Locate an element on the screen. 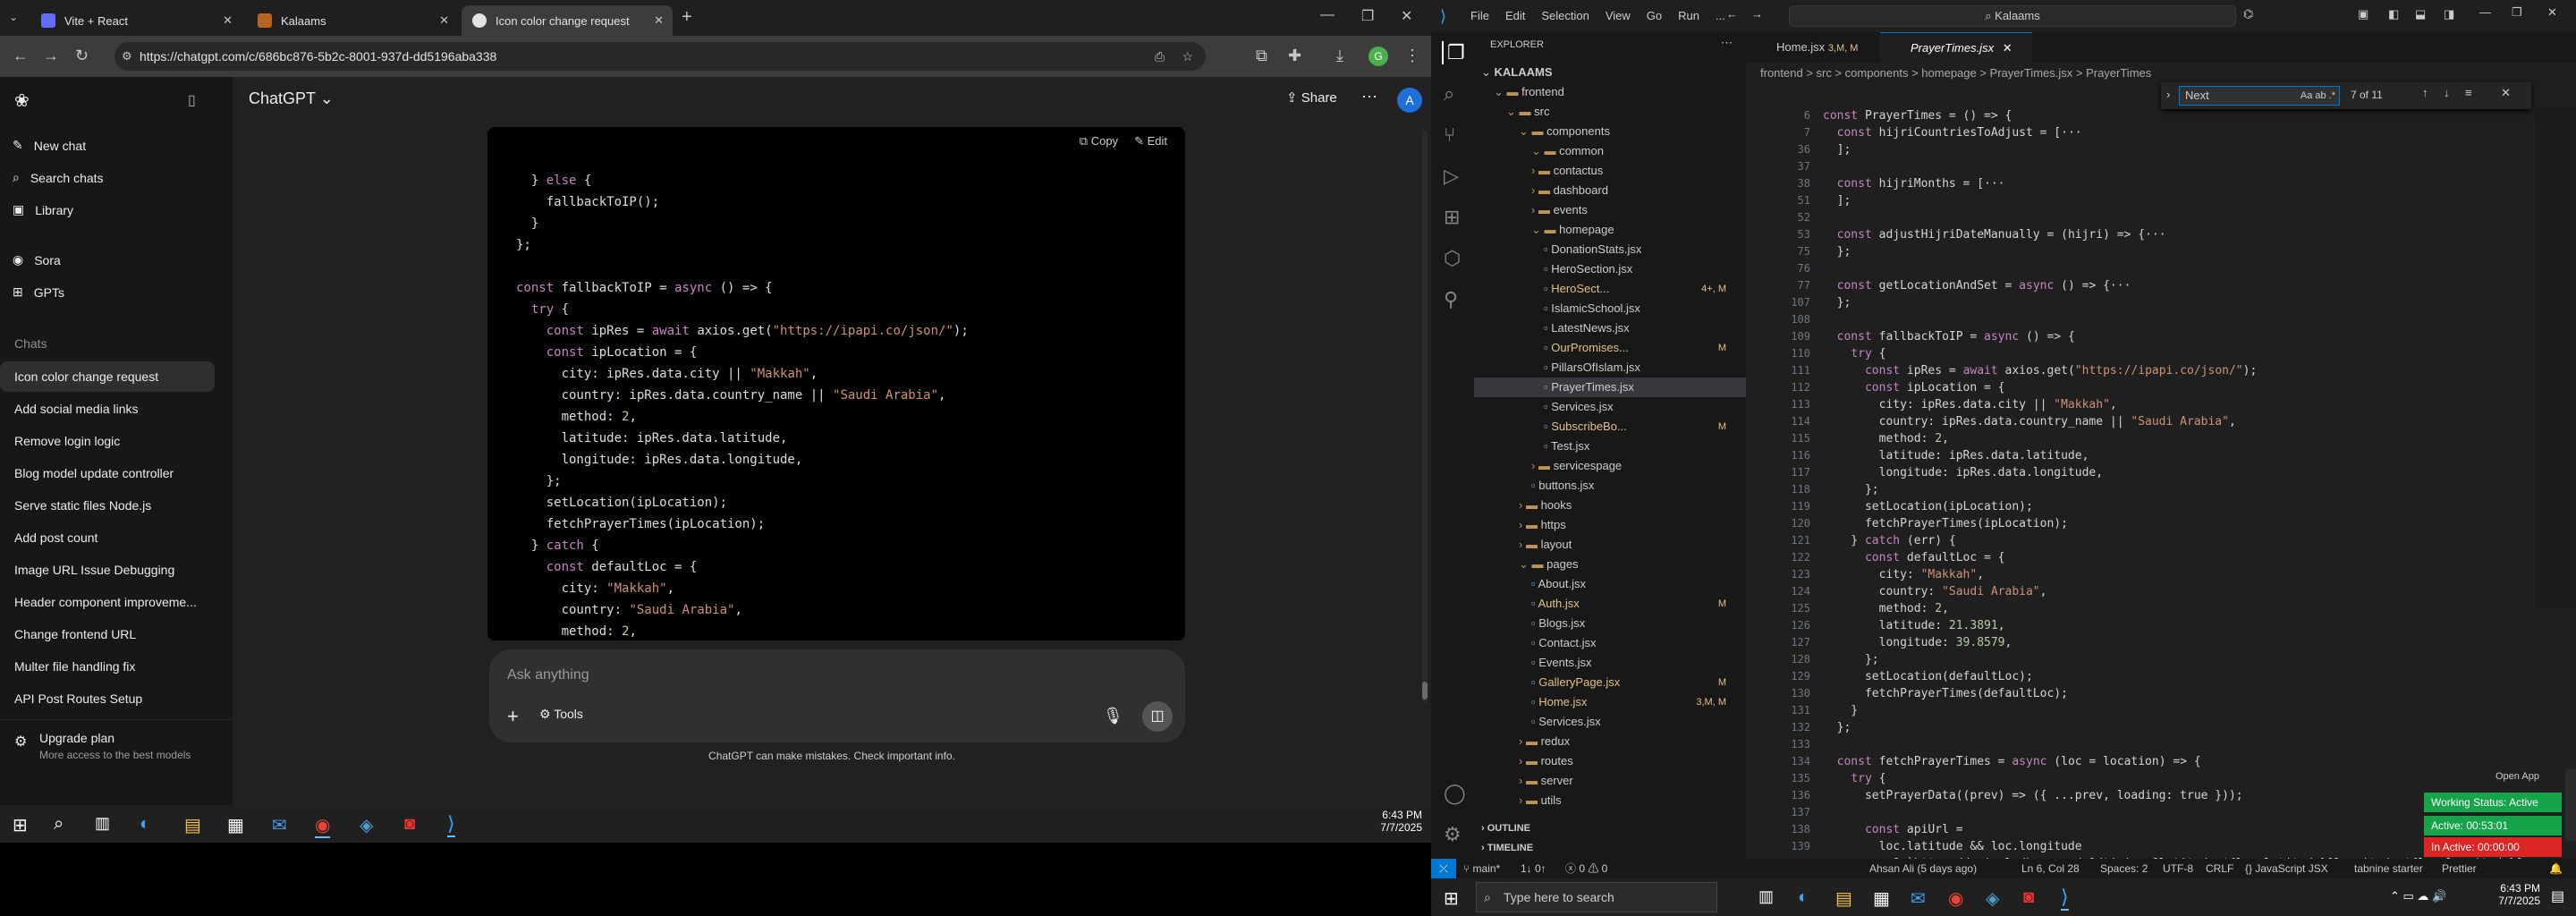 This screenshot has height=916, width=2576. tree-item: ▫ PillarsOfIslam.jsx is located at coordinates (1610, 367).